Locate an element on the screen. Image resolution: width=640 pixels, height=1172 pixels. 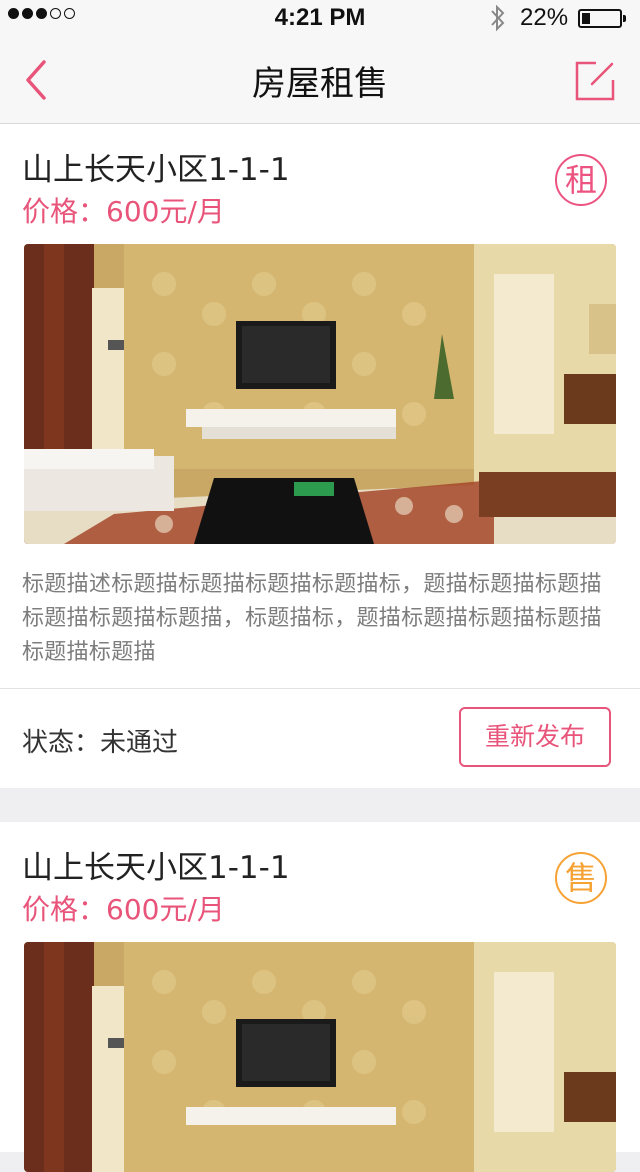
battery-icon is located at coordinates (602, 18).